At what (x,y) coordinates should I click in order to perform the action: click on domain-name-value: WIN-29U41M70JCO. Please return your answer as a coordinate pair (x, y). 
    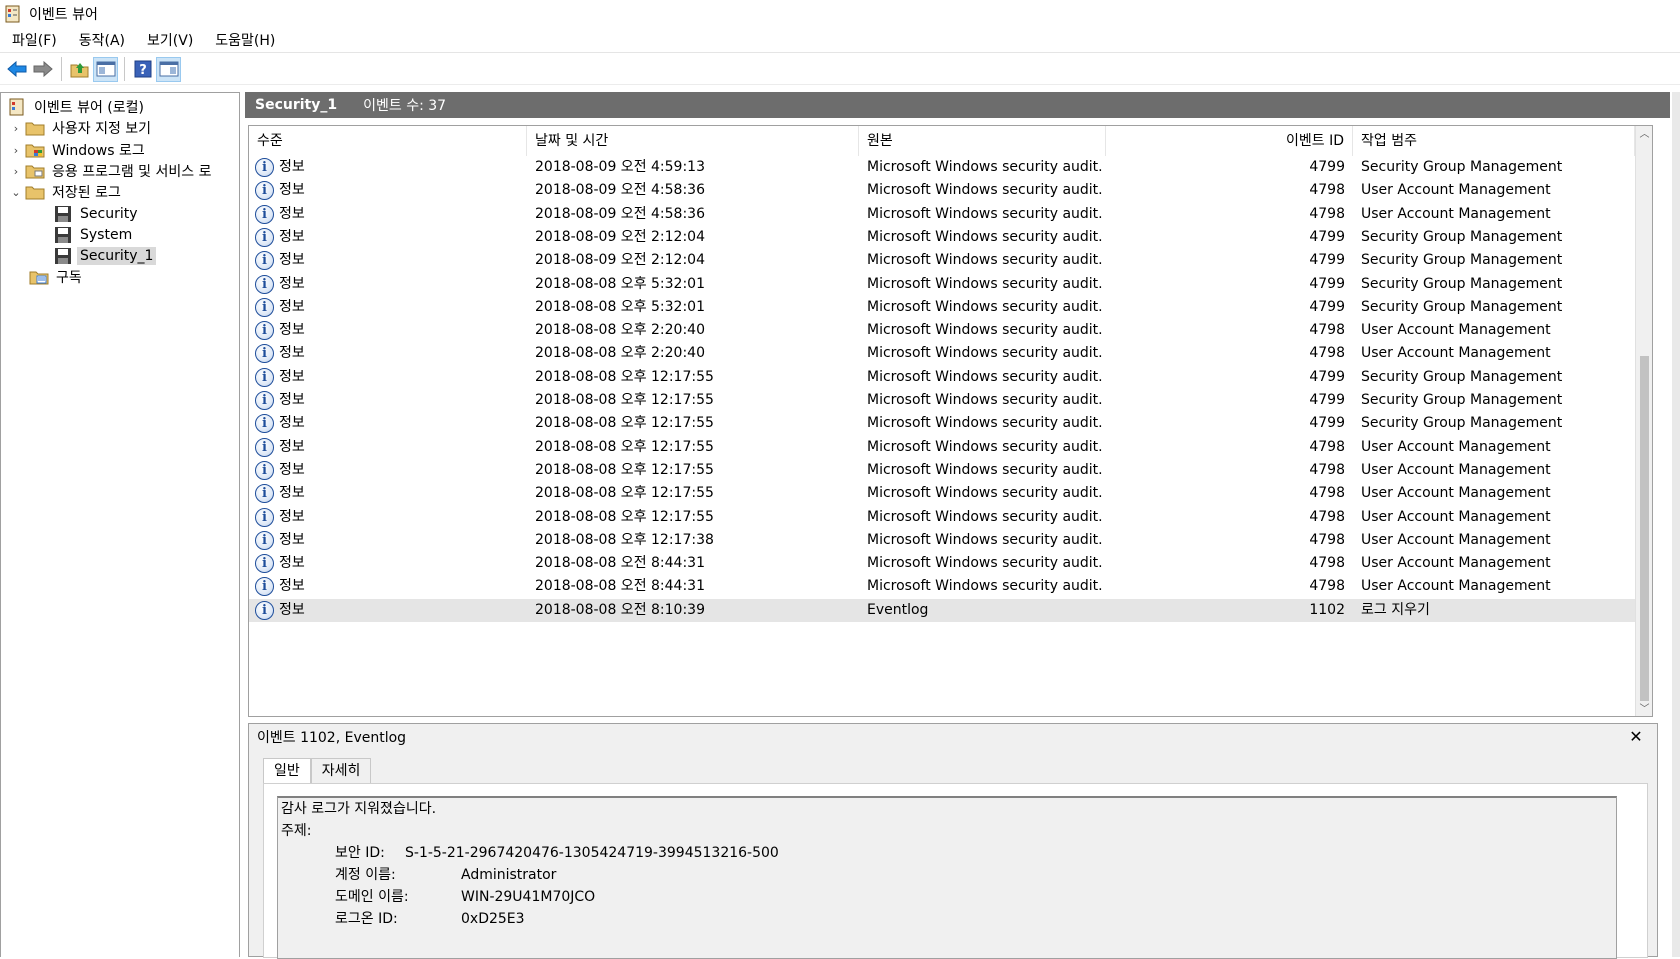
    Looking at the image, I should click on (528, 897).